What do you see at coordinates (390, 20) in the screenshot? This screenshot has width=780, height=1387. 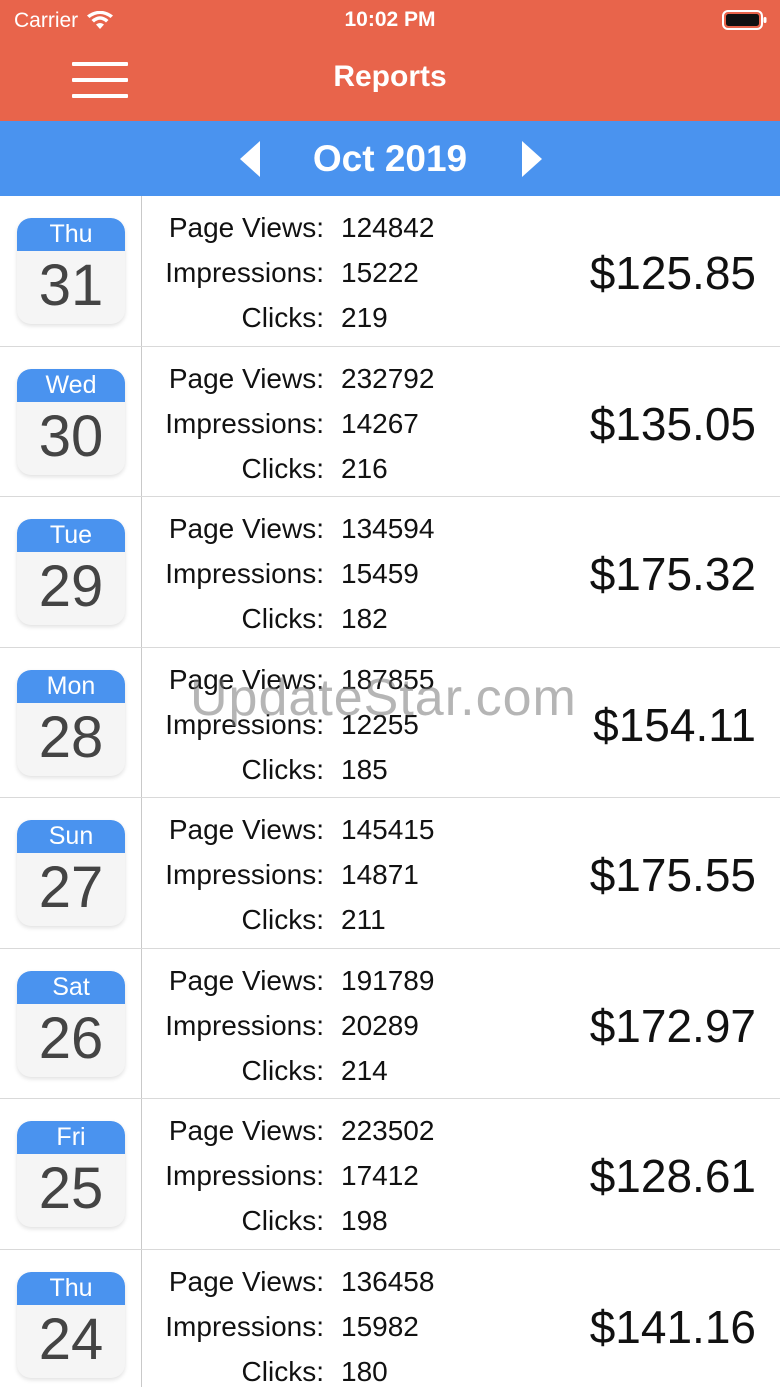 I see `status-bar: Carrier 10:02 PM` at bounding box center [390, 20].